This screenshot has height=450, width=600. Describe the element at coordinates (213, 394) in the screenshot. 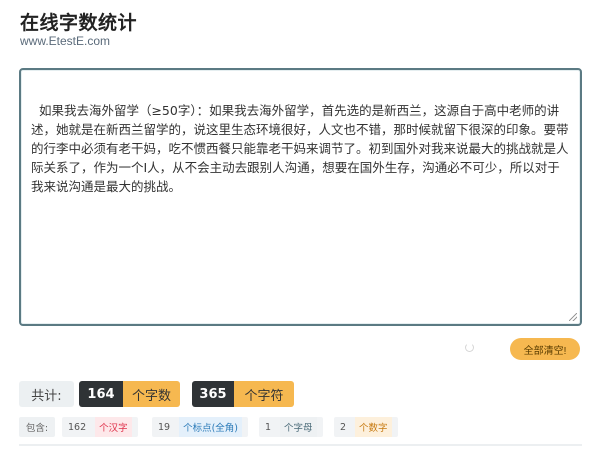

I see `symbol-count-value: 365` at that location.